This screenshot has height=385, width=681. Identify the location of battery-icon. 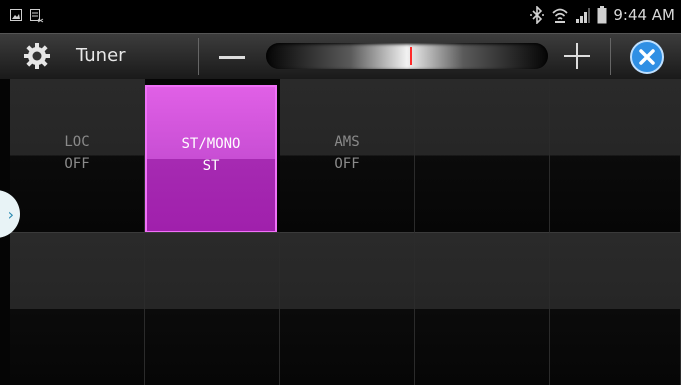
(602, 15).